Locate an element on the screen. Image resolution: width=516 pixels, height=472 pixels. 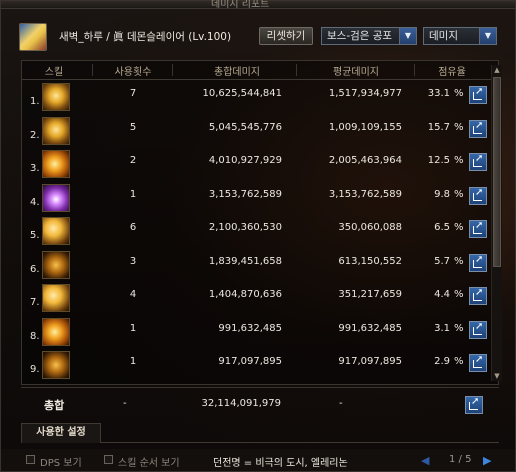
table-row: 3. 2 4,010,927,929 2,005,463,964 12.5% is located at coordinates (261, 164).